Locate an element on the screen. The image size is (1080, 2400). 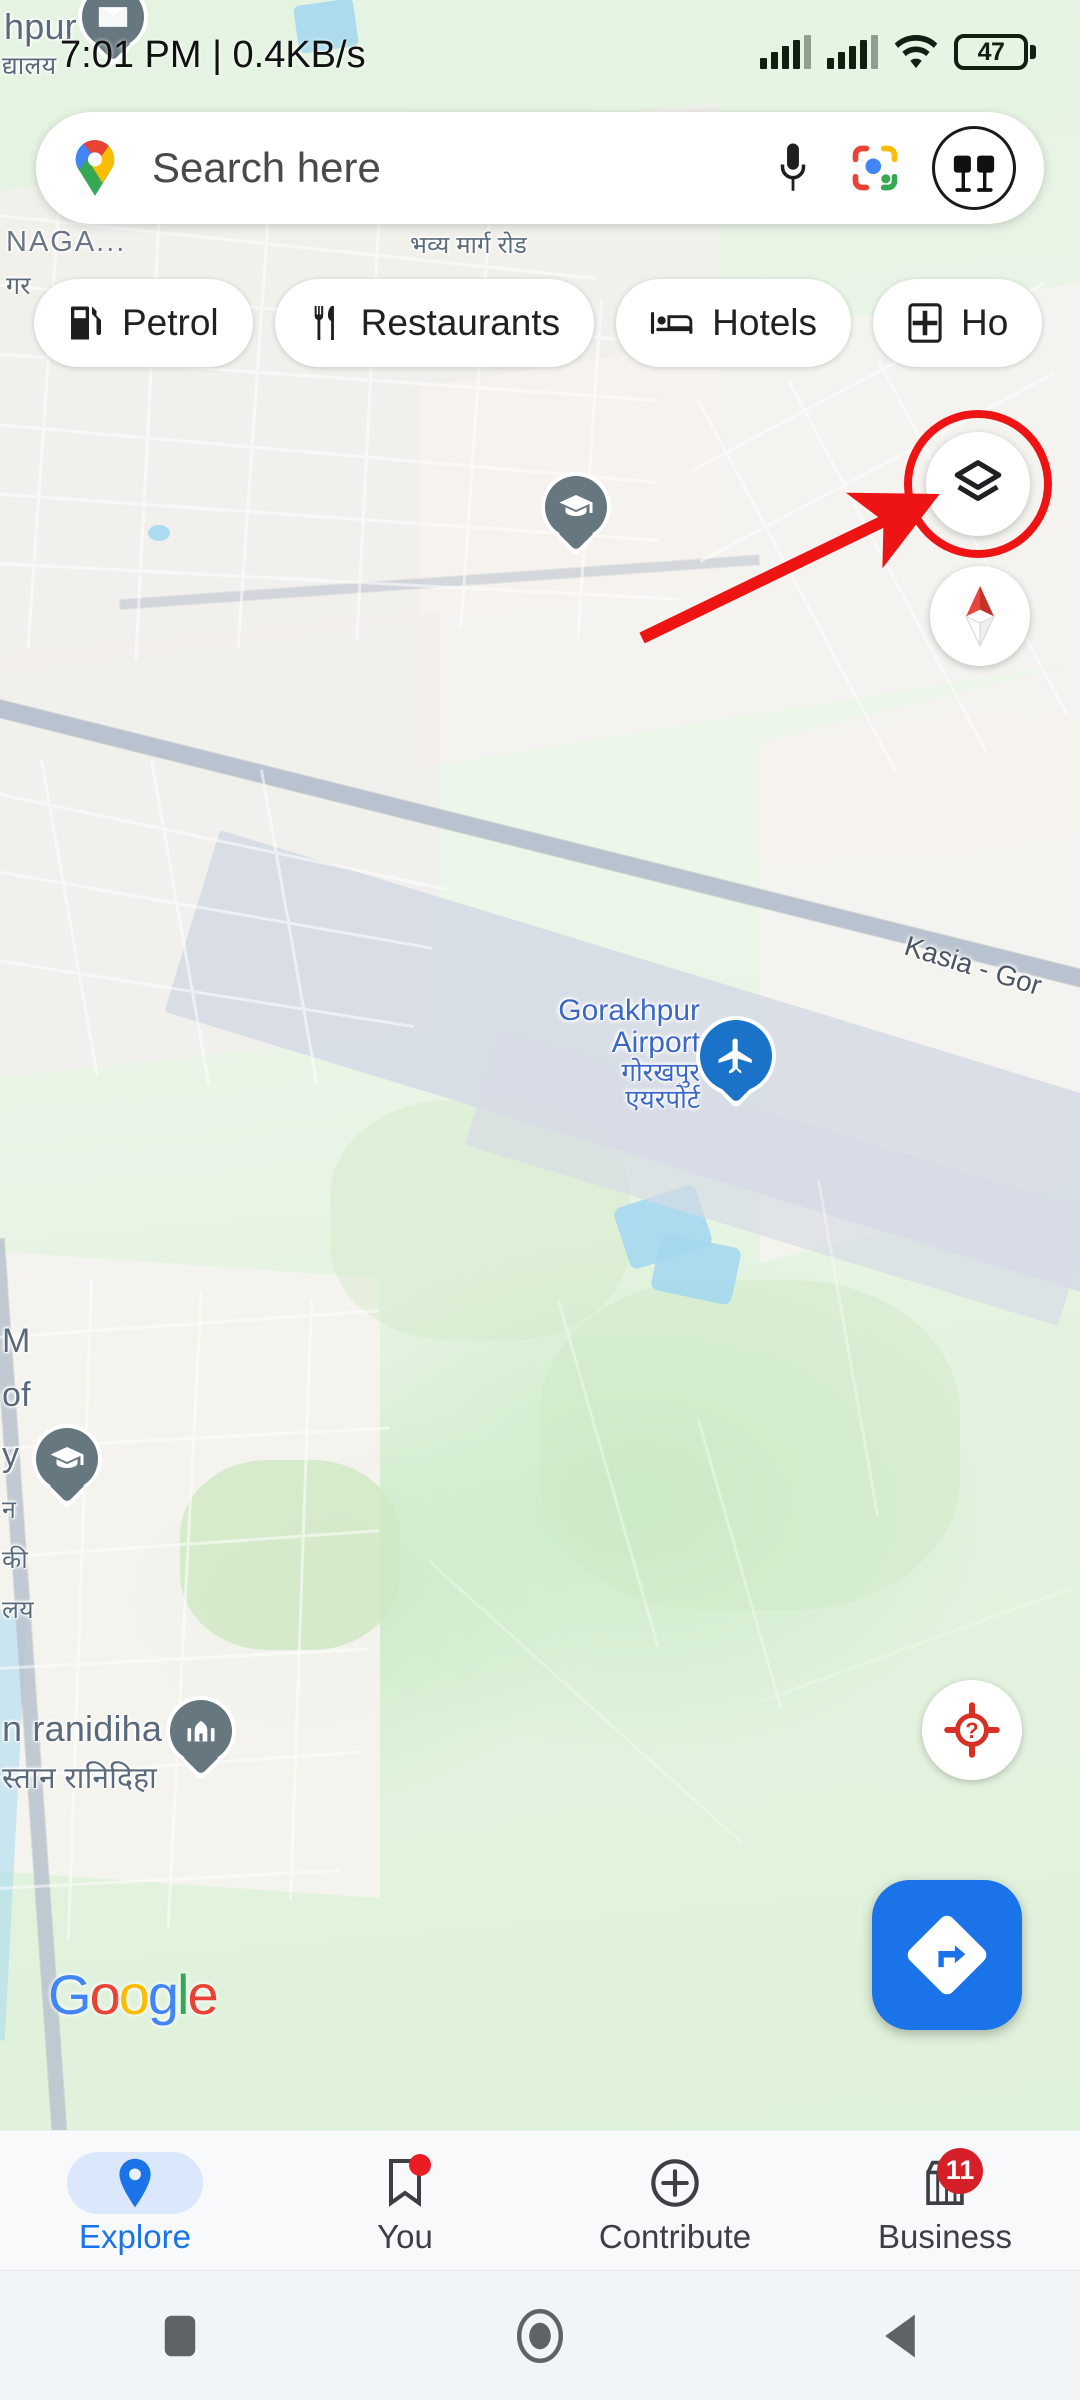
compass-button is located at coordinates (980, 616).